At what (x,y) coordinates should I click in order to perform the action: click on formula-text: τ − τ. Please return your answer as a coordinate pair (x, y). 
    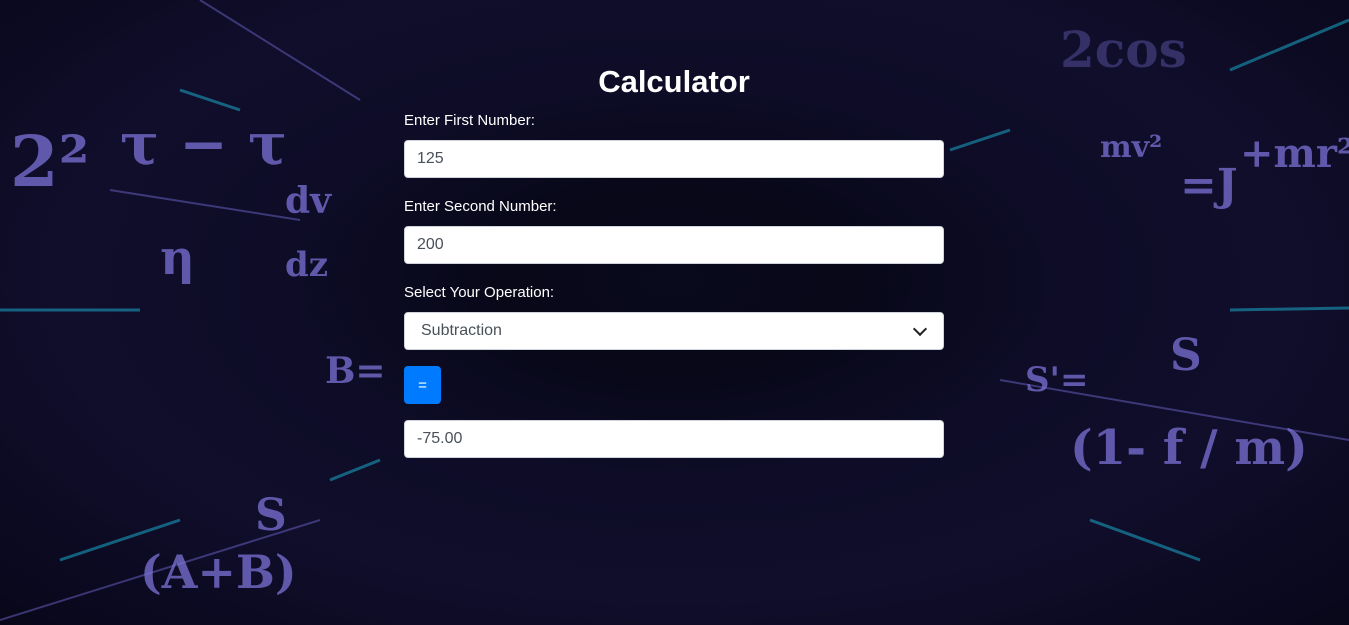
    Looking at the image, I should click on (204, 144).